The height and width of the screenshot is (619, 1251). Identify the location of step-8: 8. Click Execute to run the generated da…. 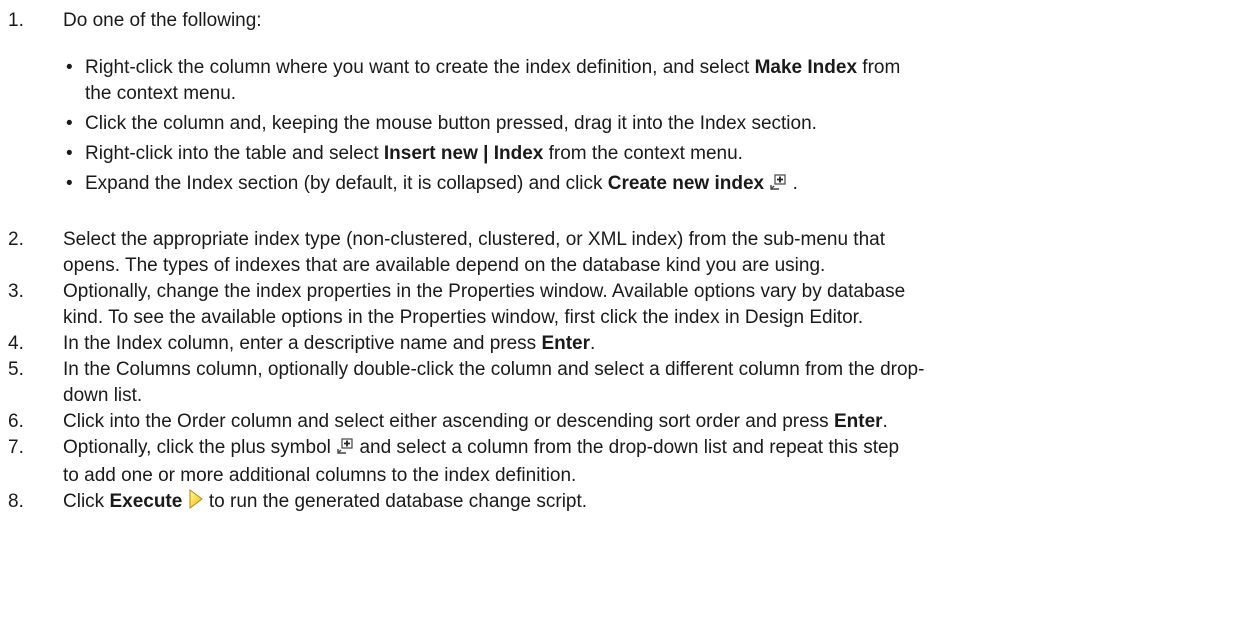
(625, 503).